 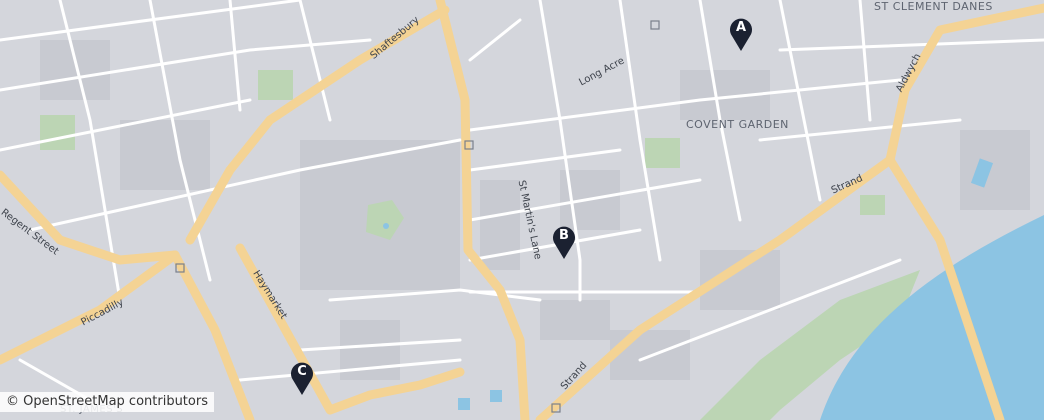 What do you see at coordinates (302, 371) in the screenshot?
I see `marker-letter: C` at bounding box center [302, 371].